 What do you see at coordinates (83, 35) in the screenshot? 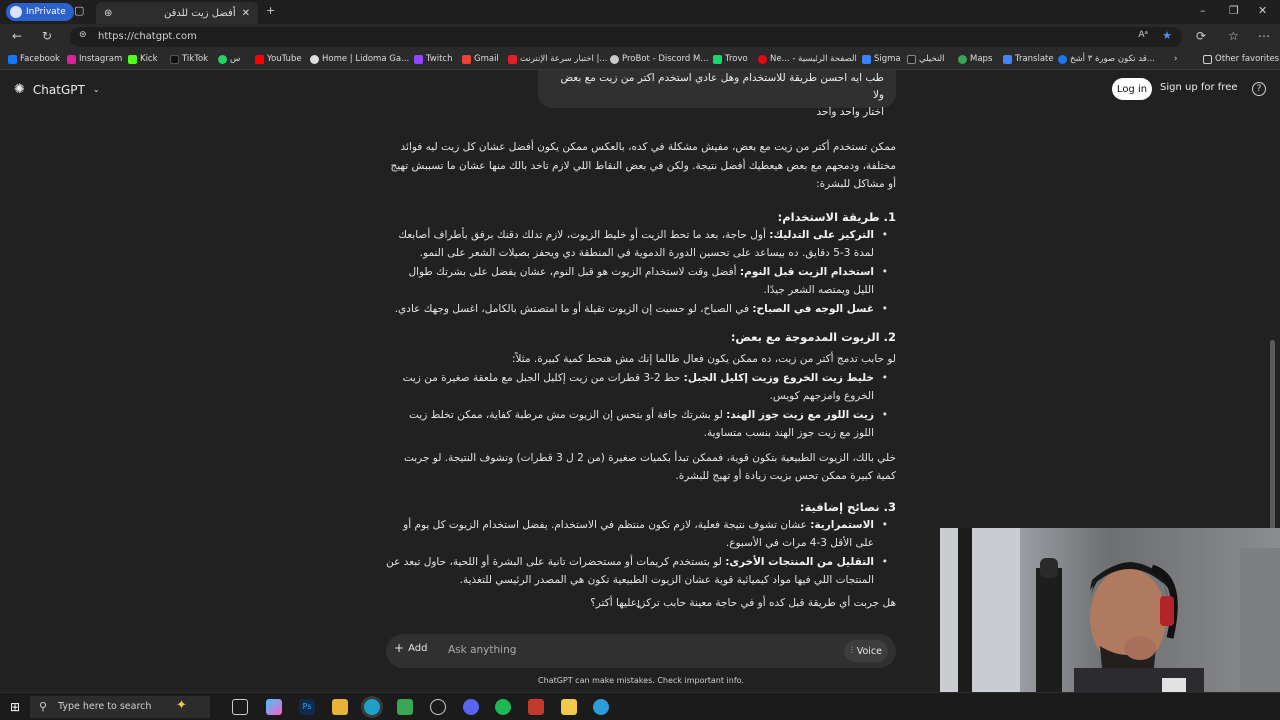
I see `site-info-icon: ⊜` at bounding box center [83, 35].